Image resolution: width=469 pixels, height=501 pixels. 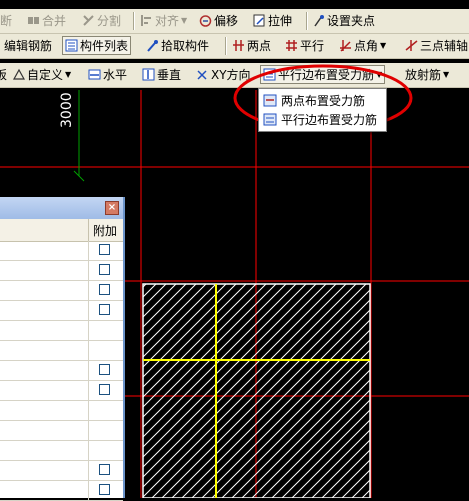 What do you see at coordinates (304, 45) in the screenshot?
I see `parallel-button: 平行` at bounding box center [304, 45].